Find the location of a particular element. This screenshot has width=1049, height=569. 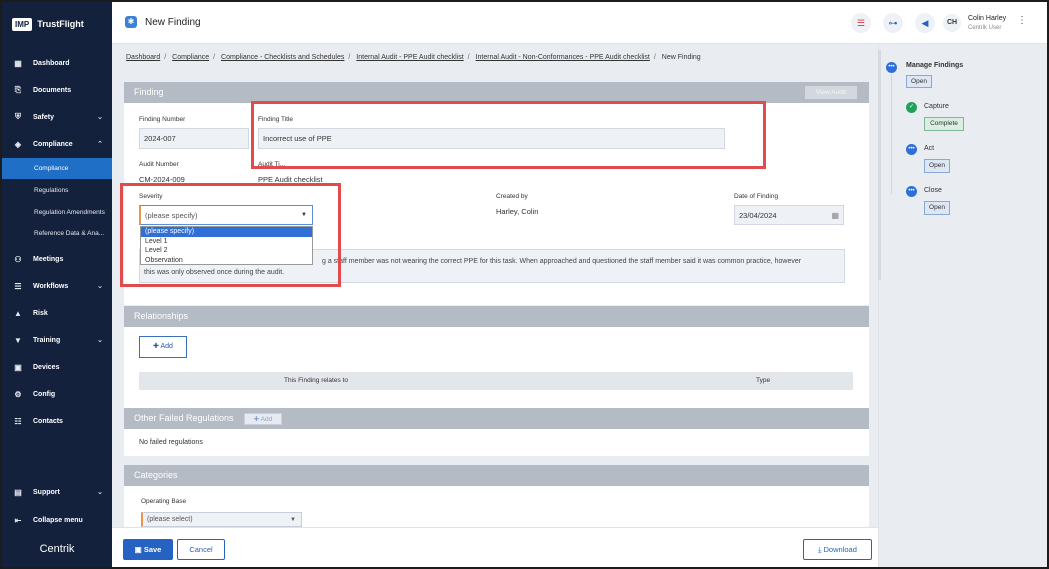

operating-base-value: (please select) is located at coordinates (170, 519).